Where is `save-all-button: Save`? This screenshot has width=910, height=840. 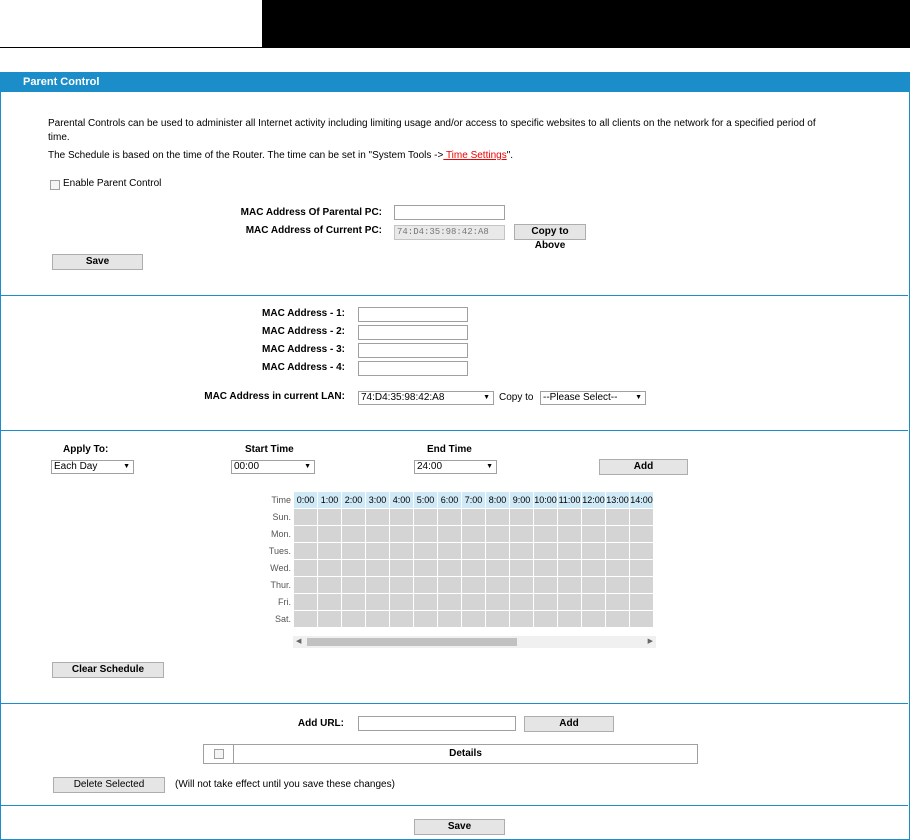 save-all-button: Save is located at coordinates (459, 827).